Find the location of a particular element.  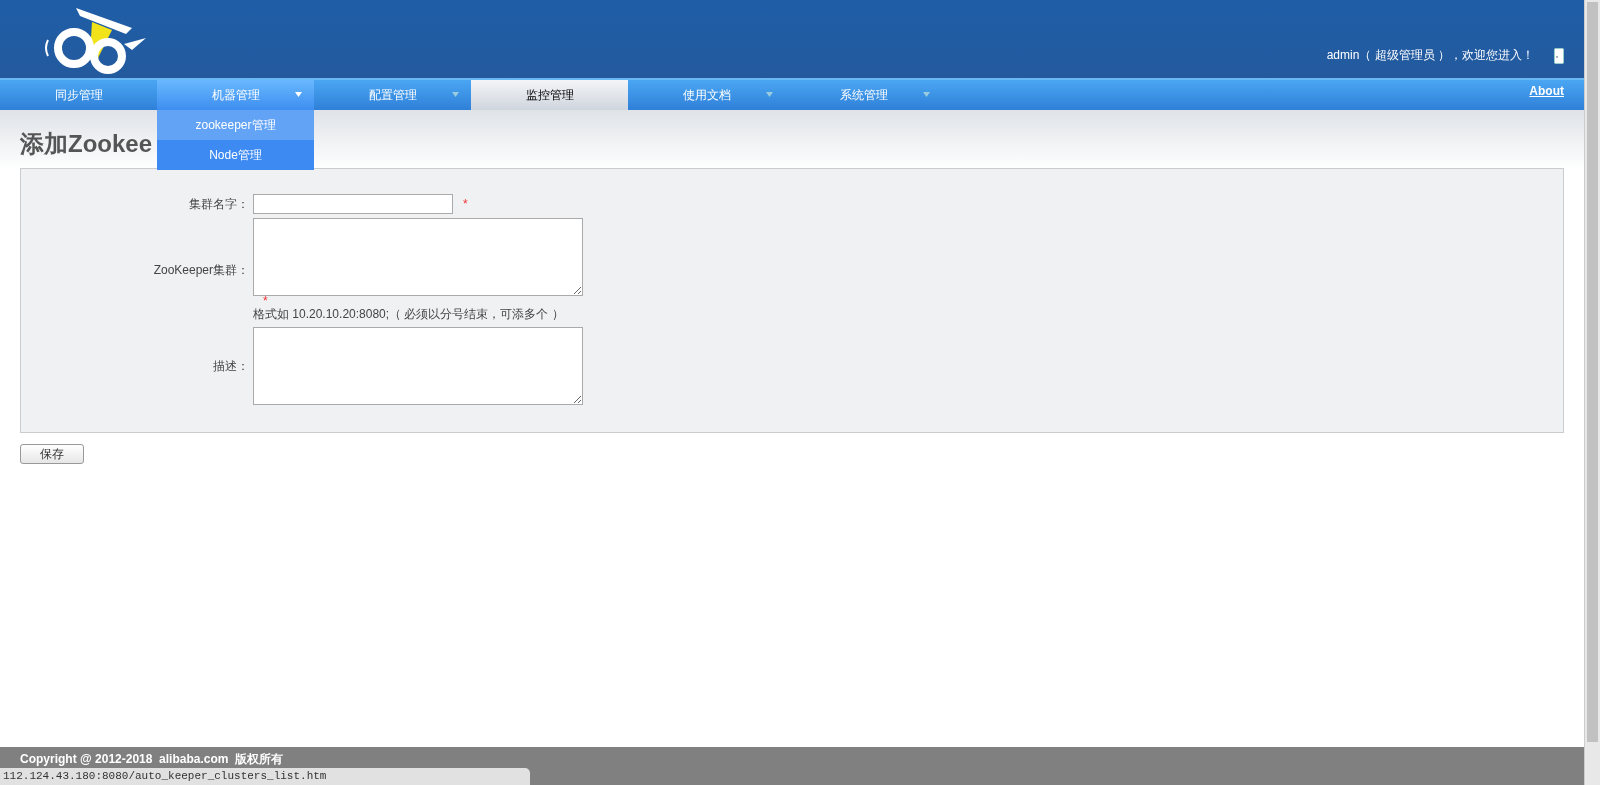

nav-tab: 系统管理 is located at coordinates (863, 95).